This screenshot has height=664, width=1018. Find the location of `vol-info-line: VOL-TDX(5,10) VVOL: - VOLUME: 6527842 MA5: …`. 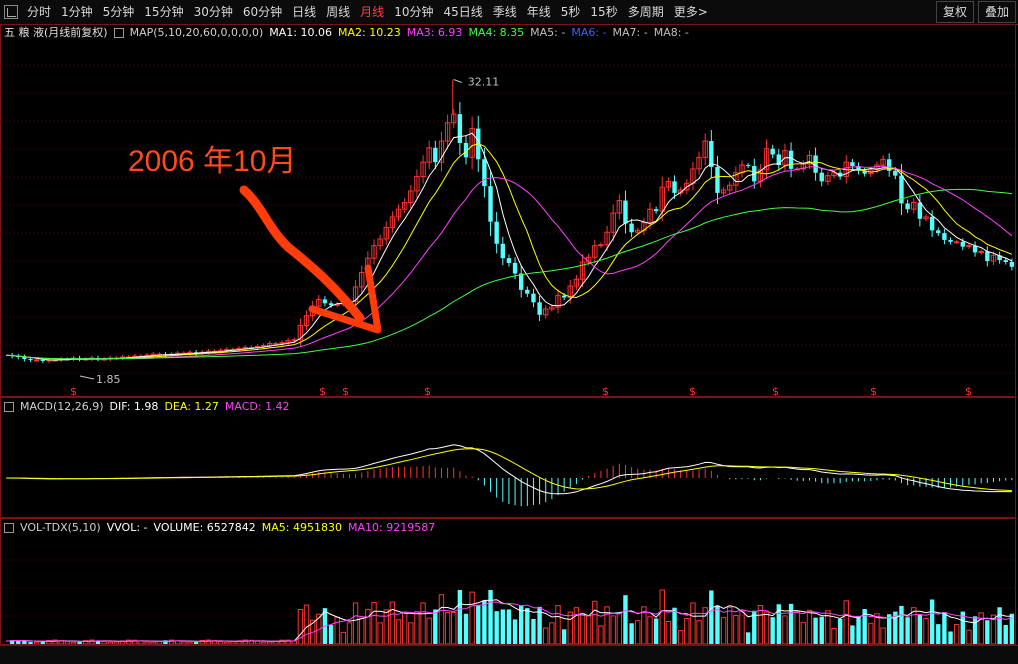

vol-info-line: VOL-TDX(5,10) VVOL: - VOLUME: 6527842 MA5: … is located at coordinates (222, 528).